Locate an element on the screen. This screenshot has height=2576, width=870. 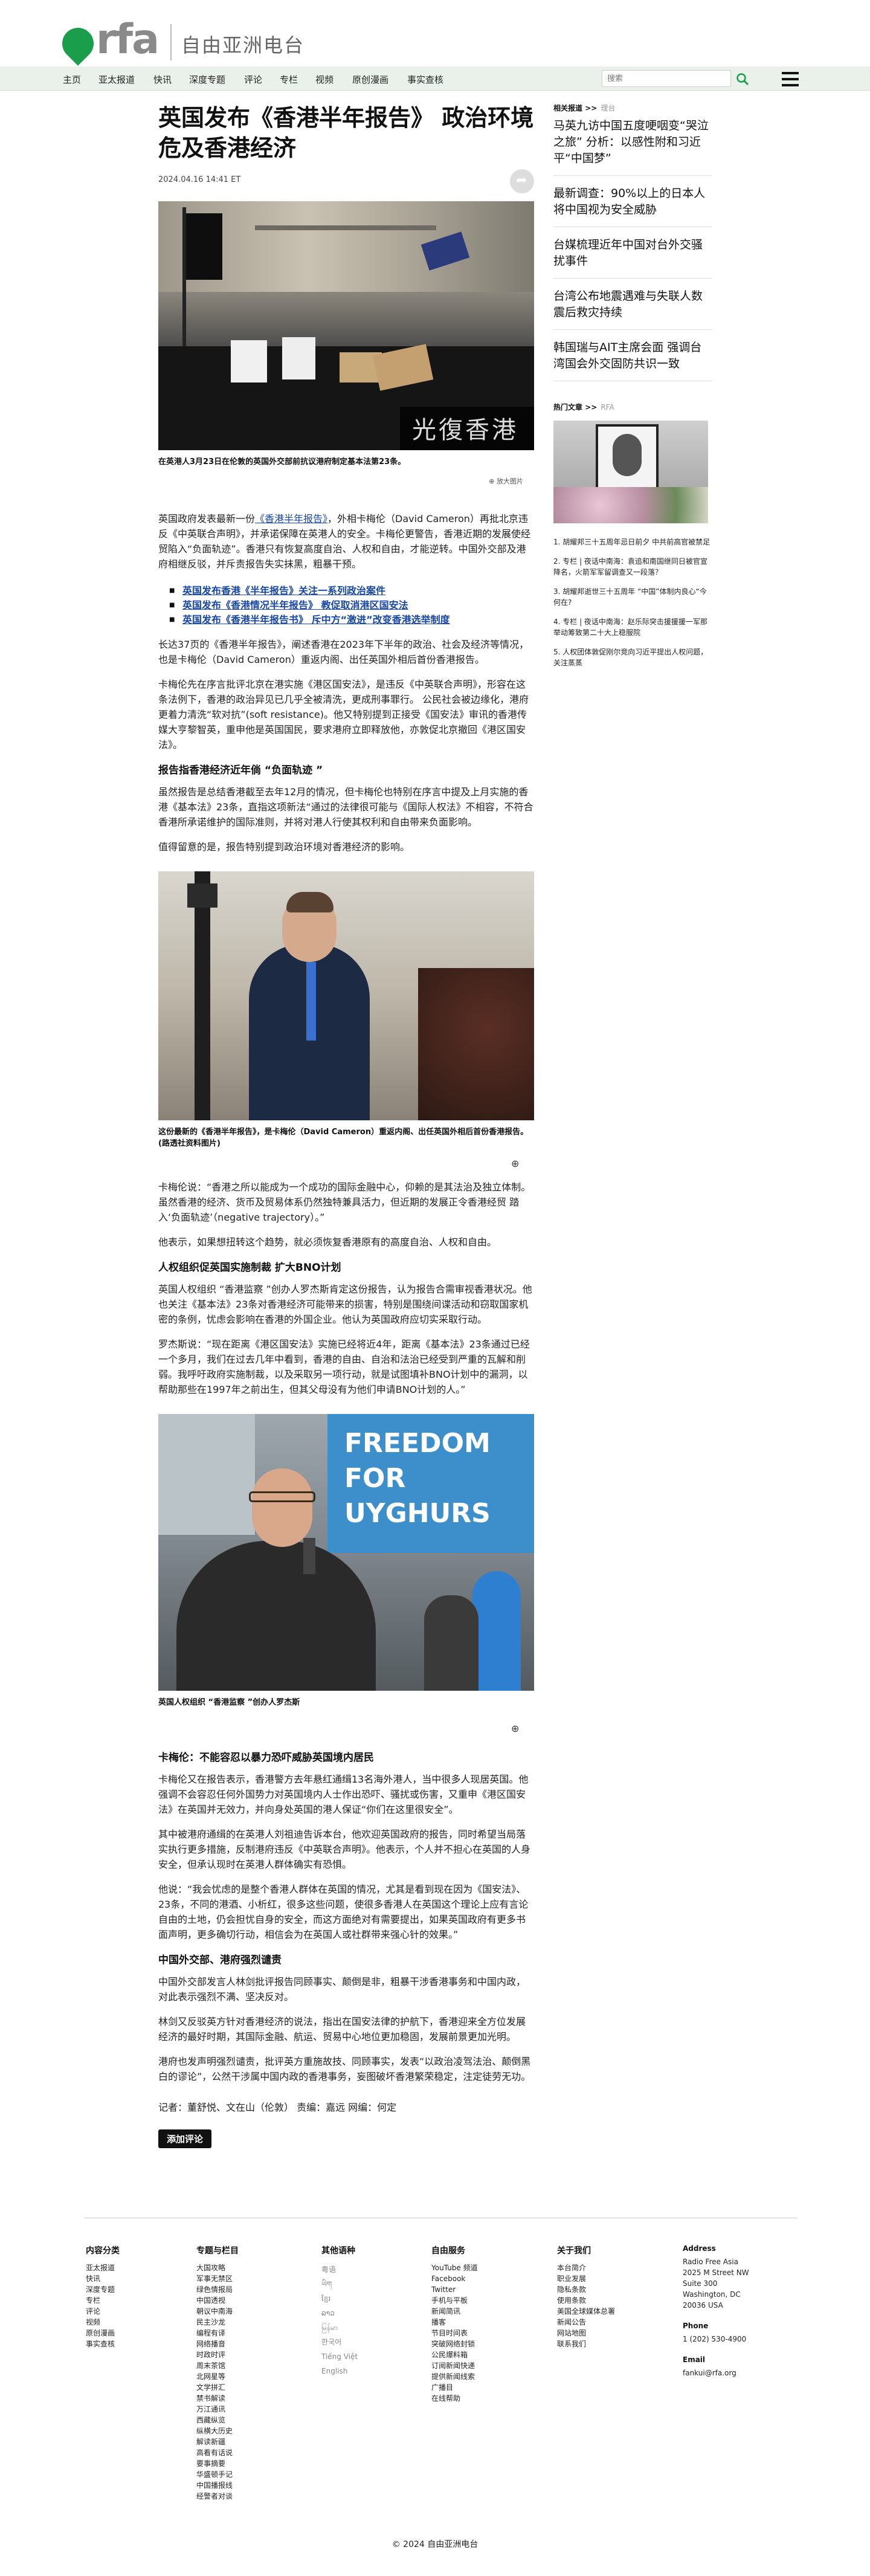
footer-link: 纵横大历史 is located at coordinates (217, 2431).